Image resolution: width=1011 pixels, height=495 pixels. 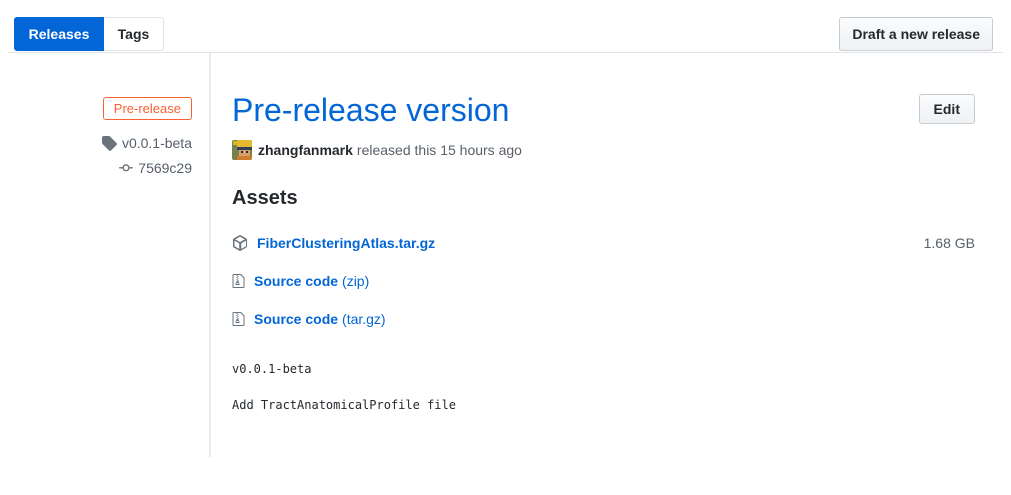 I want to click on release-meta: zhangfanmark released this 15 hours ago, so click(x=603, y=150).